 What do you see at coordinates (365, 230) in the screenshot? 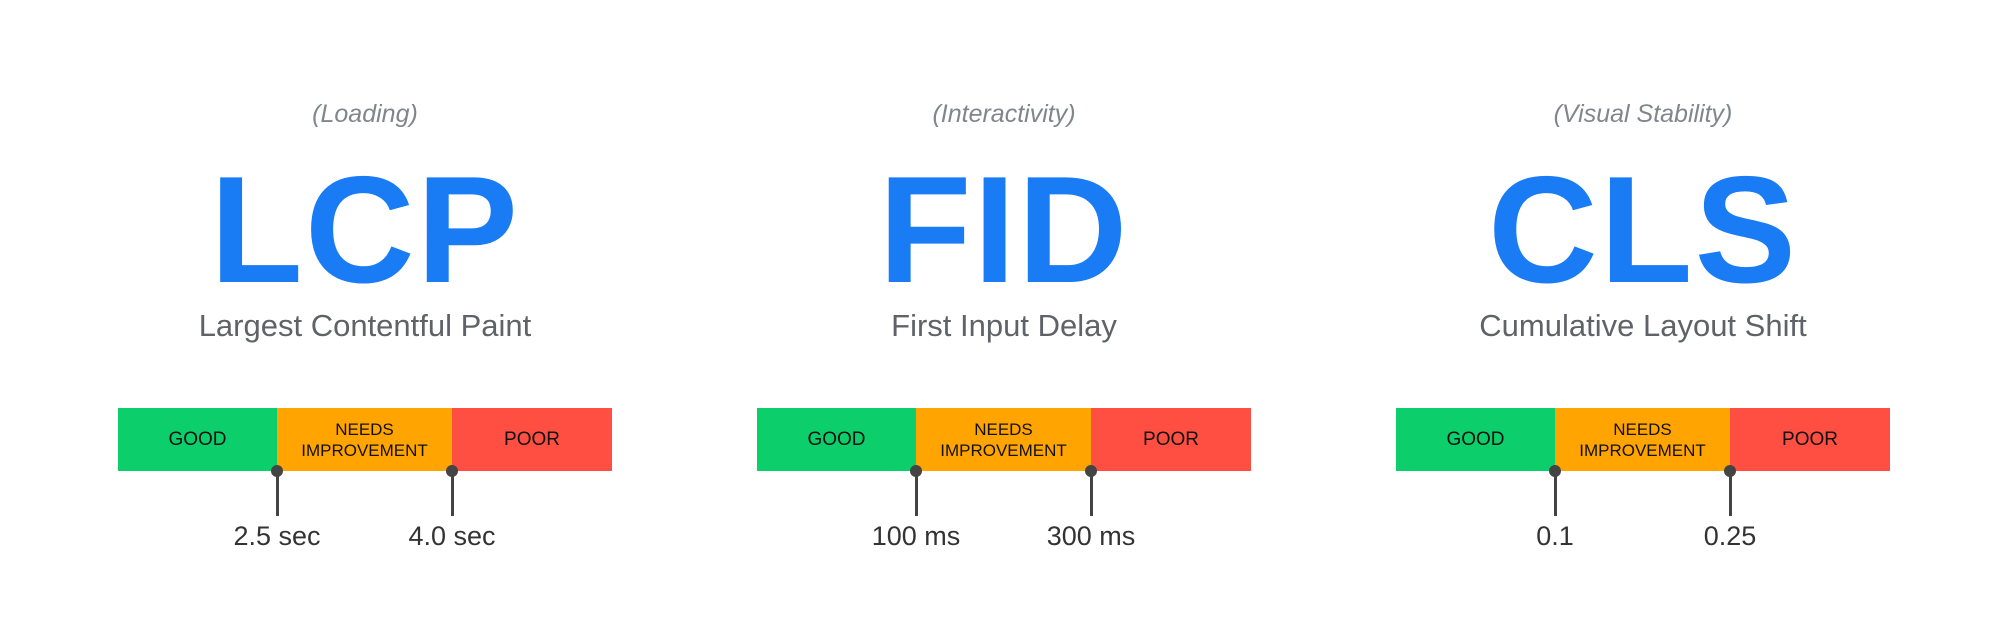
I see `metric-abbreviation: LCP` at bounding box center [365, 230].